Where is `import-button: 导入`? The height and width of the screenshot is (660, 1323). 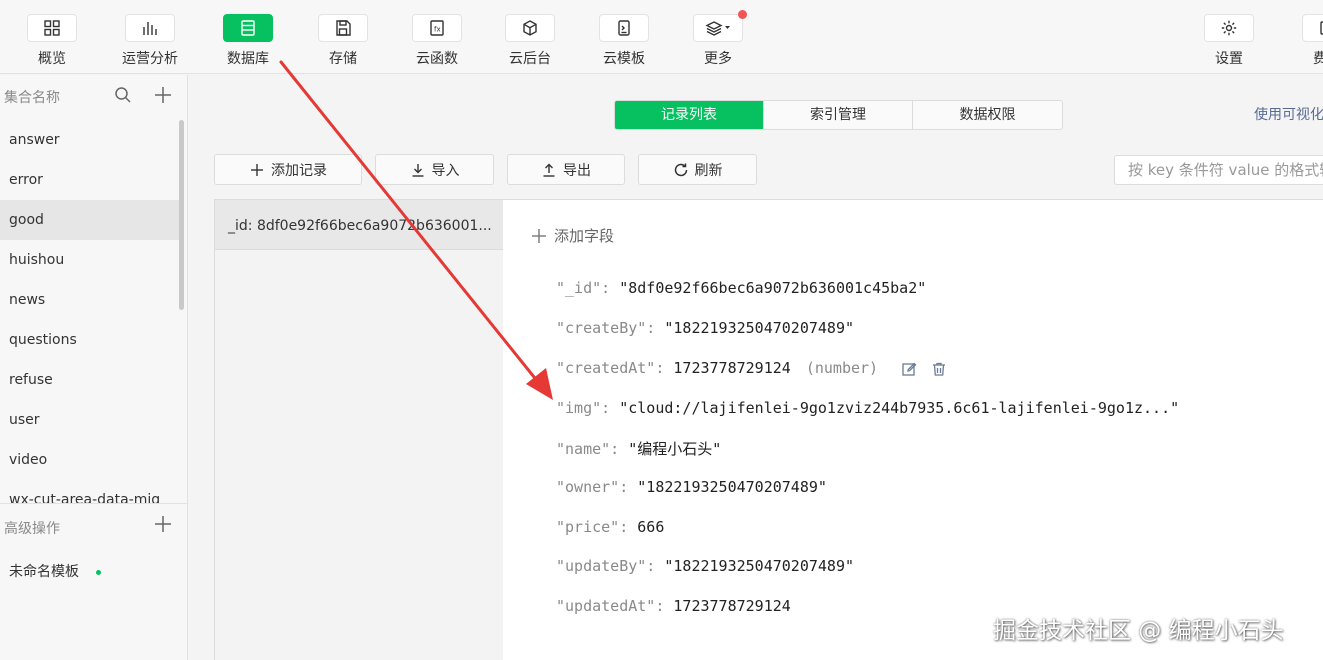
import-button: 导入 is located at coordinates (434, 169).